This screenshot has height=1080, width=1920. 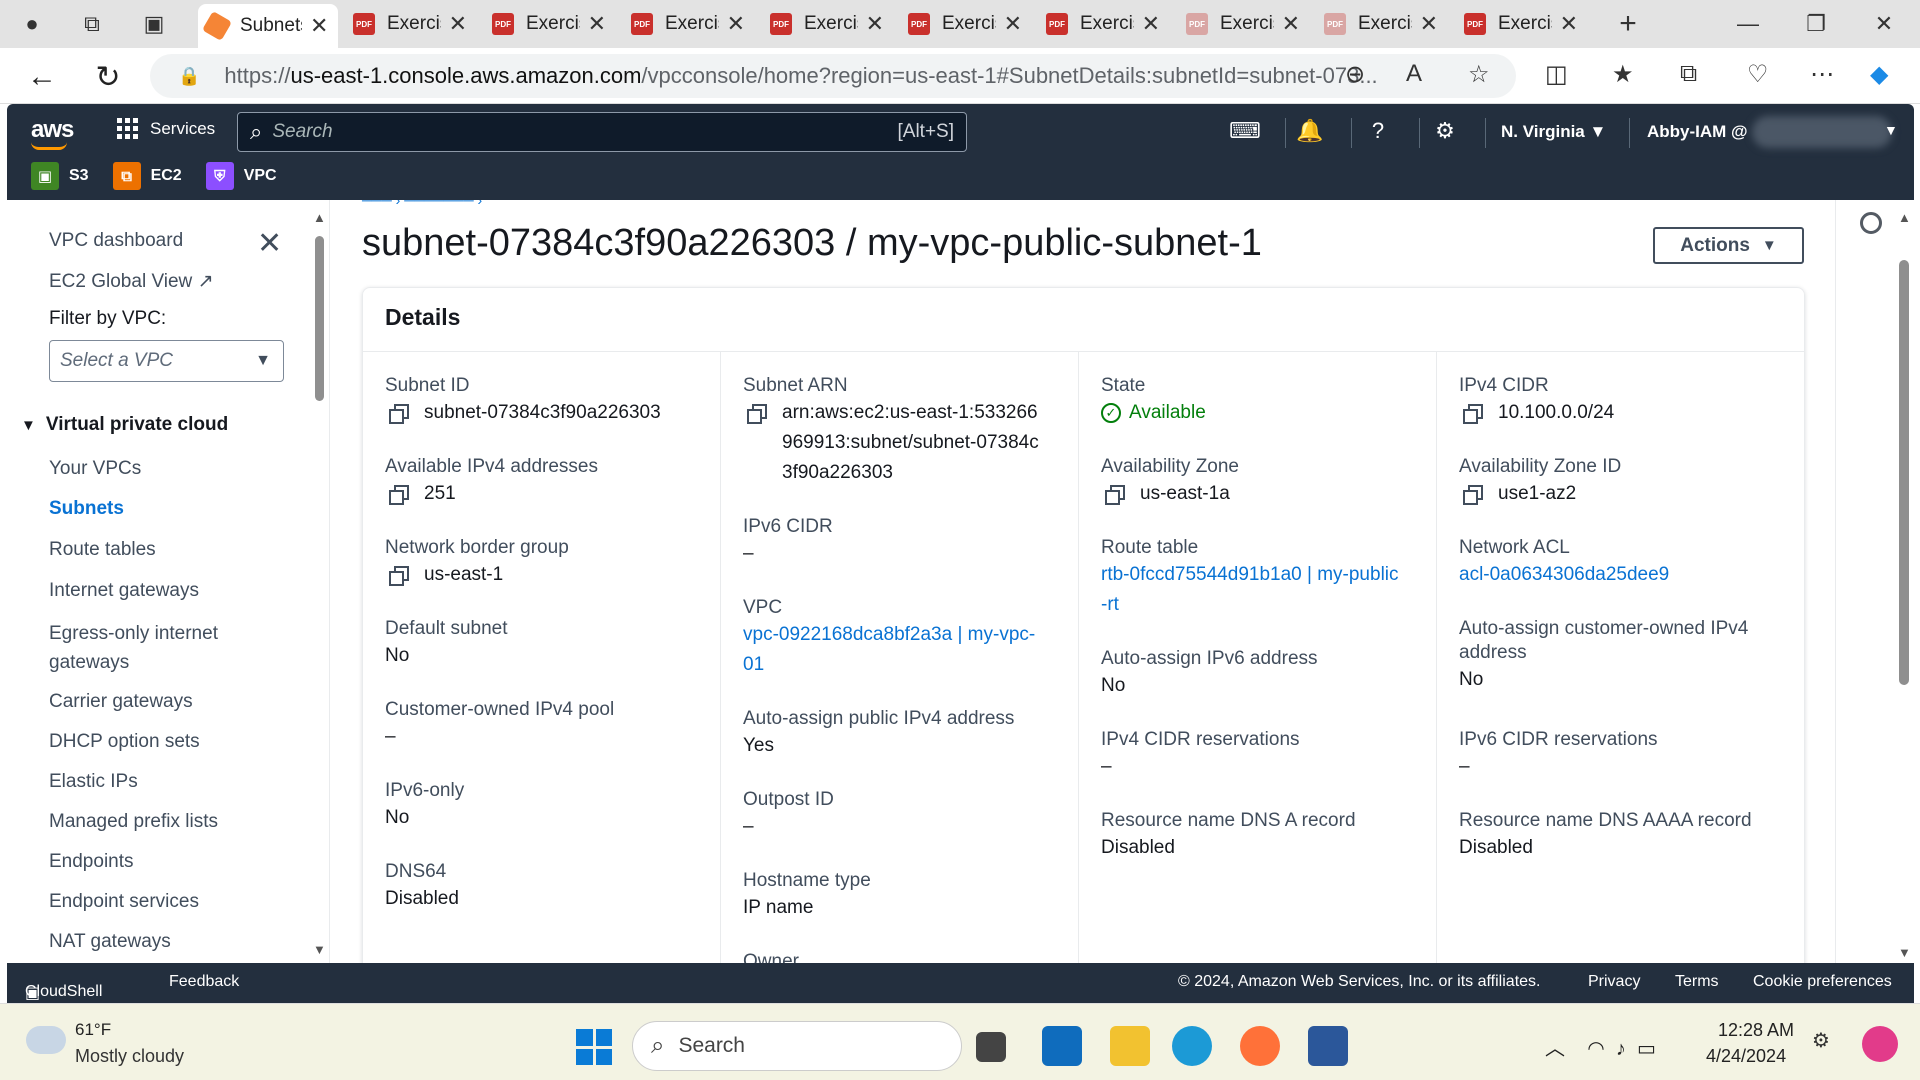 I want to click on notification-icon: ⚙, so click(x=1825, y=1041).